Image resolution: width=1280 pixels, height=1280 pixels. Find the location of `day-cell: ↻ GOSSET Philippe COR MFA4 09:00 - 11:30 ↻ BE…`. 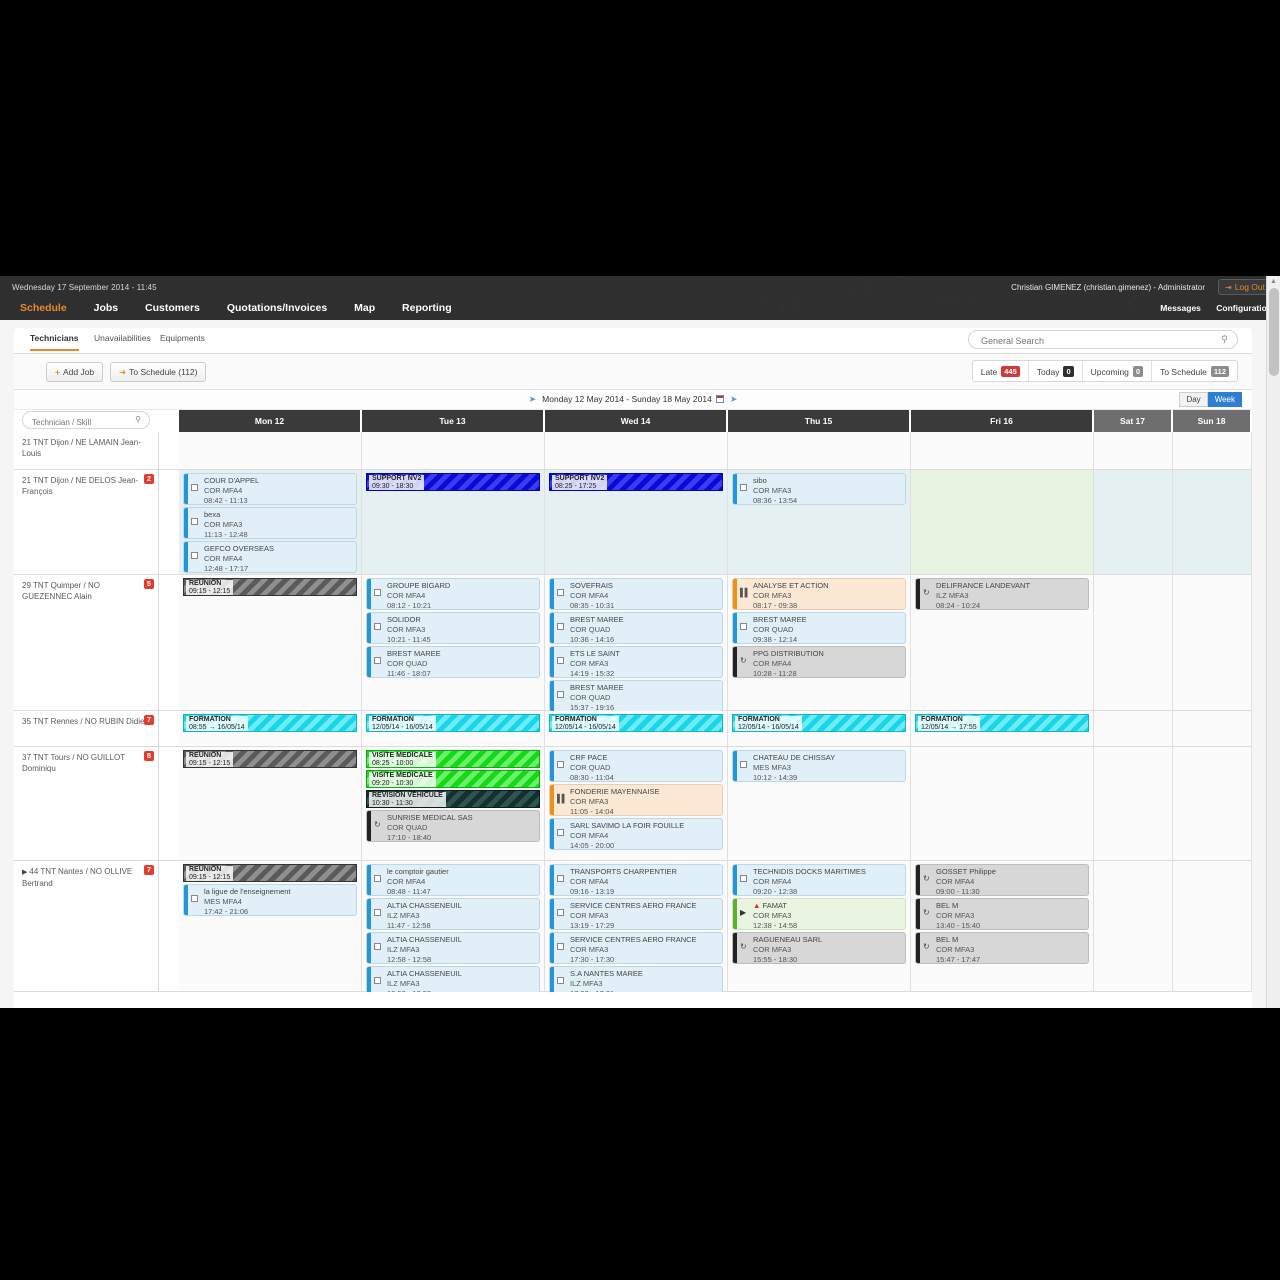

day-cell: ↻ GOSSET Philippe COR MFA4 09:00 - 11:30 ↻ BE… is located at coordinates (1002, 926).